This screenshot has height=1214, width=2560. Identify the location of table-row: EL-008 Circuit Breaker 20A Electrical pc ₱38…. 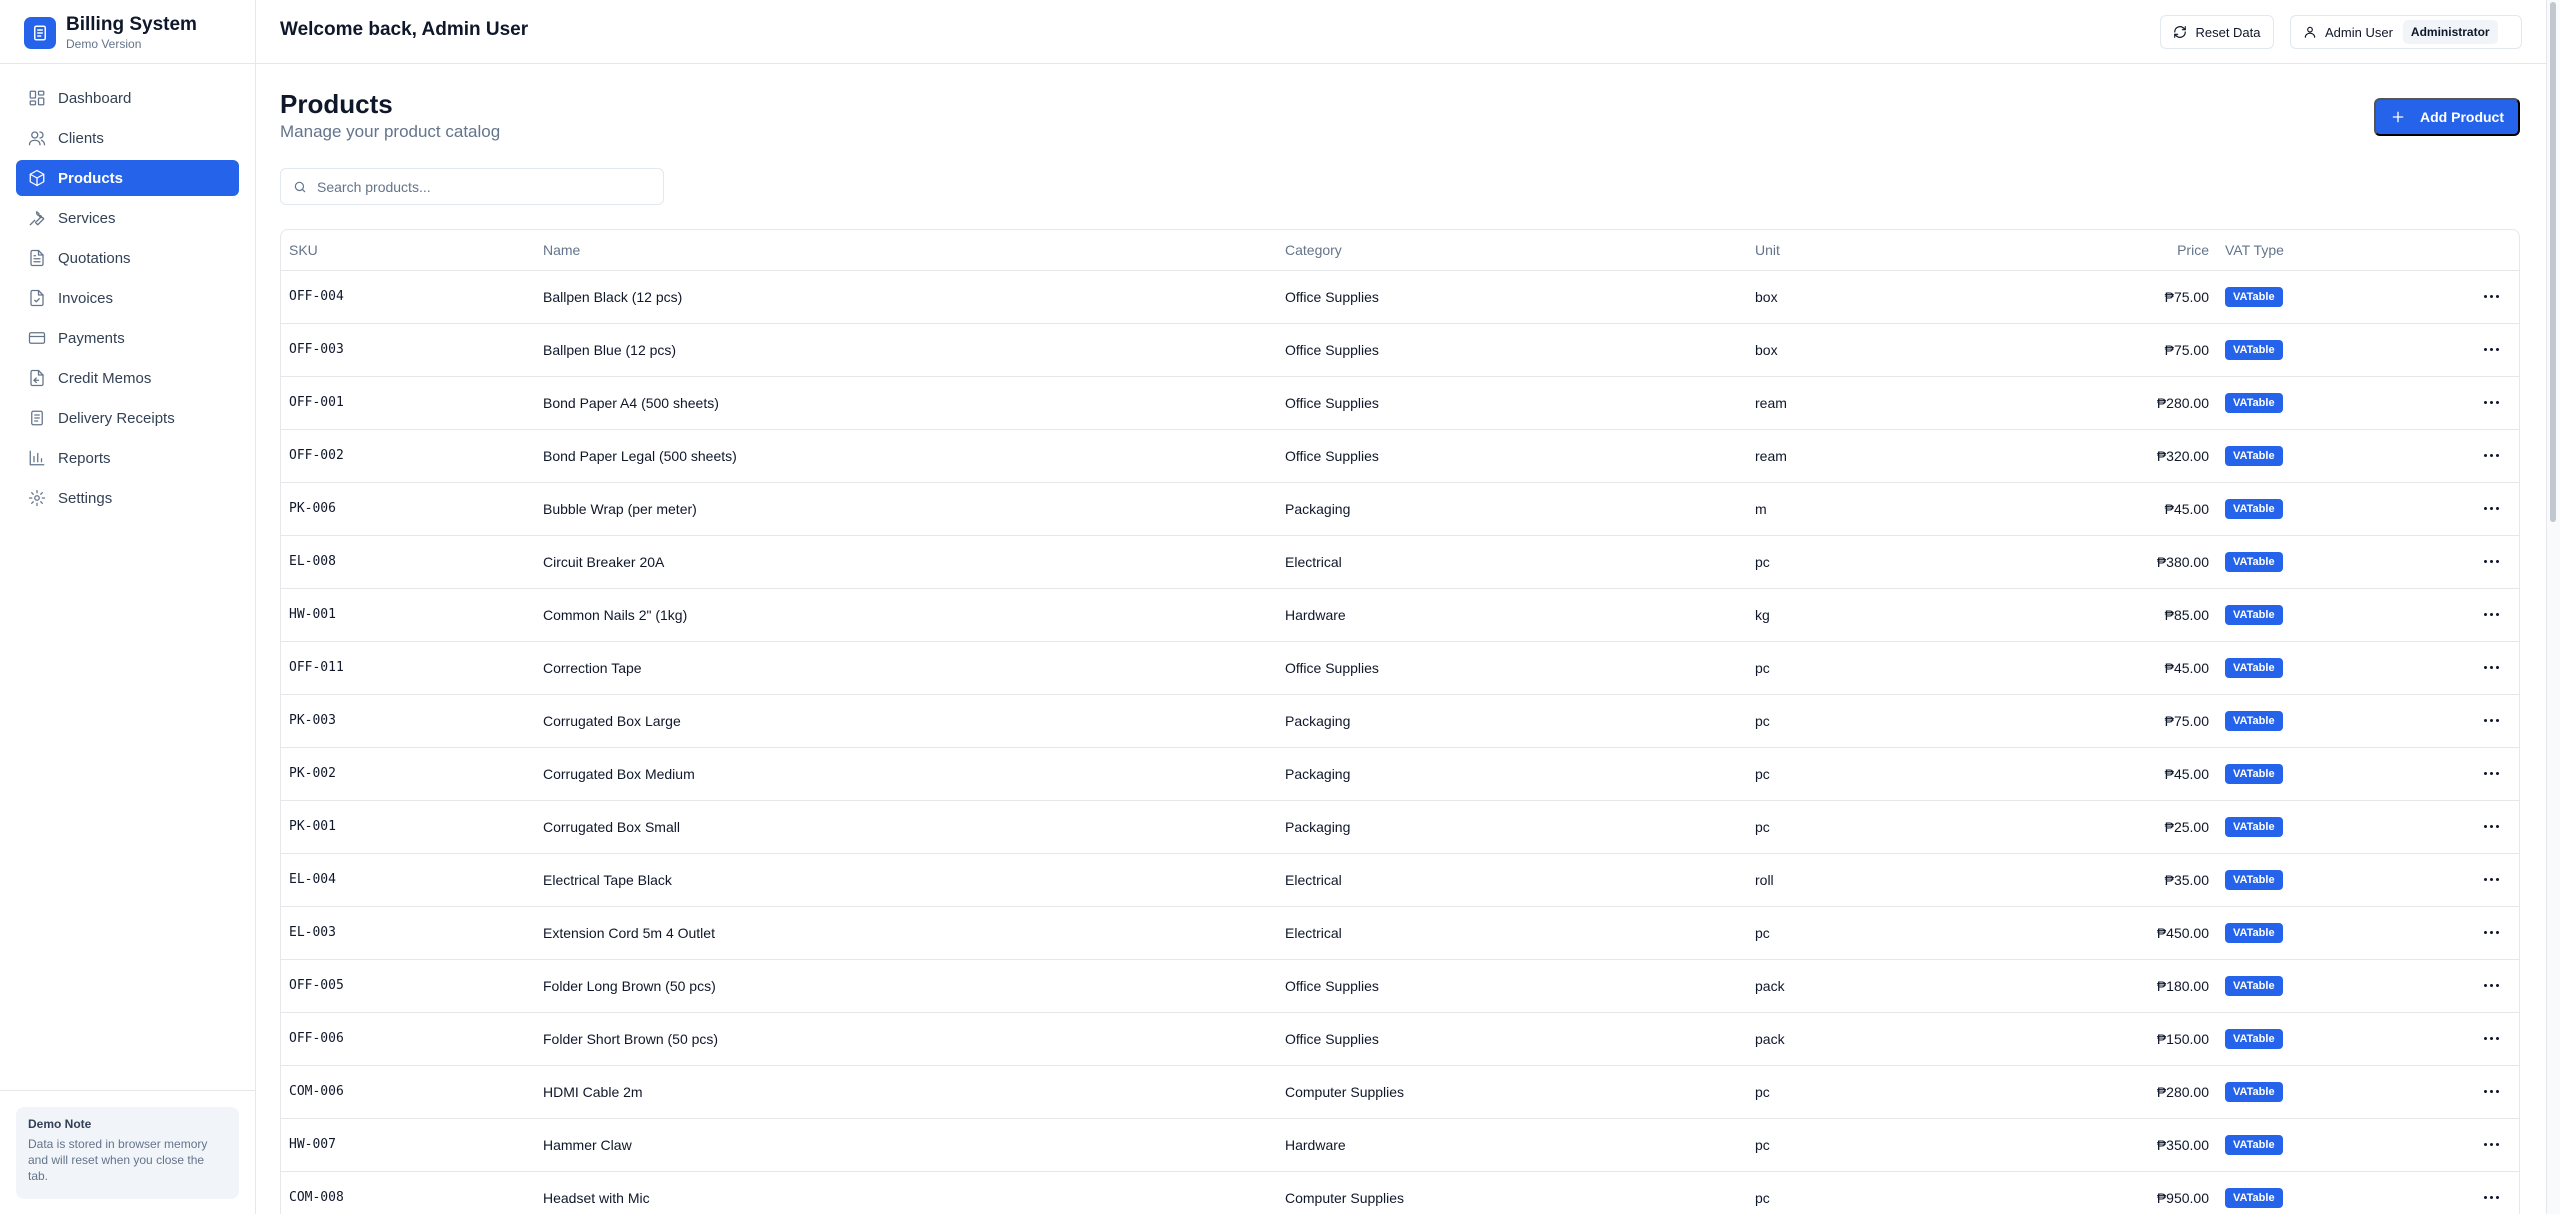
(1400, 562).